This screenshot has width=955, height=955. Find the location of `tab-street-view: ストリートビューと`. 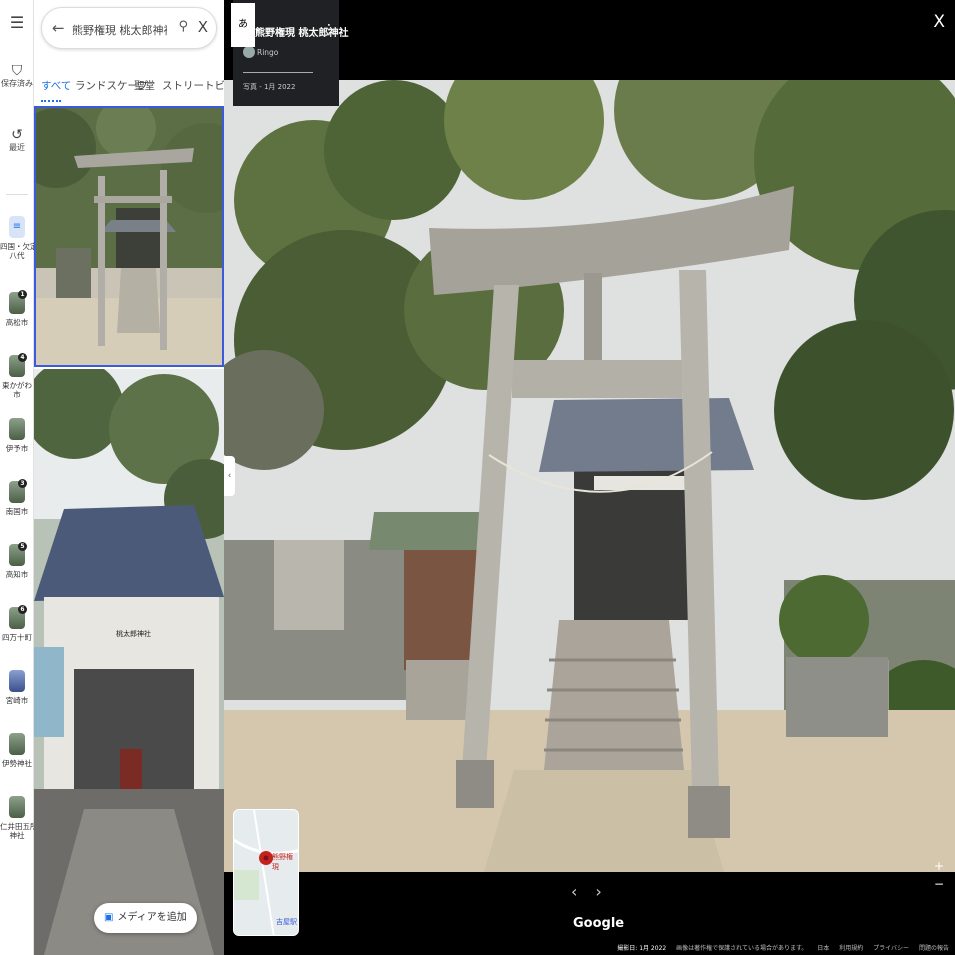

tab-street-view: ストリートビューと is located at coordinates (193, 85).